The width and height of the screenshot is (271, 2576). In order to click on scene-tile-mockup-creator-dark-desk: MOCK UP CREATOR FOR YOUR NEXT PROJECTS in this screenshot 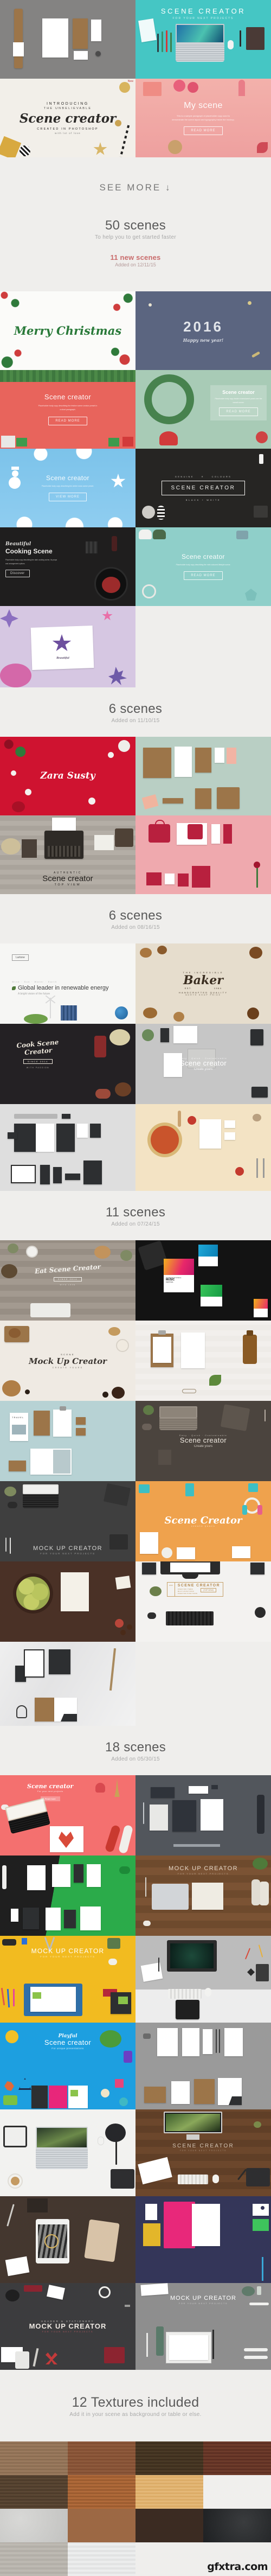, I will do `click(68, 1521)`.